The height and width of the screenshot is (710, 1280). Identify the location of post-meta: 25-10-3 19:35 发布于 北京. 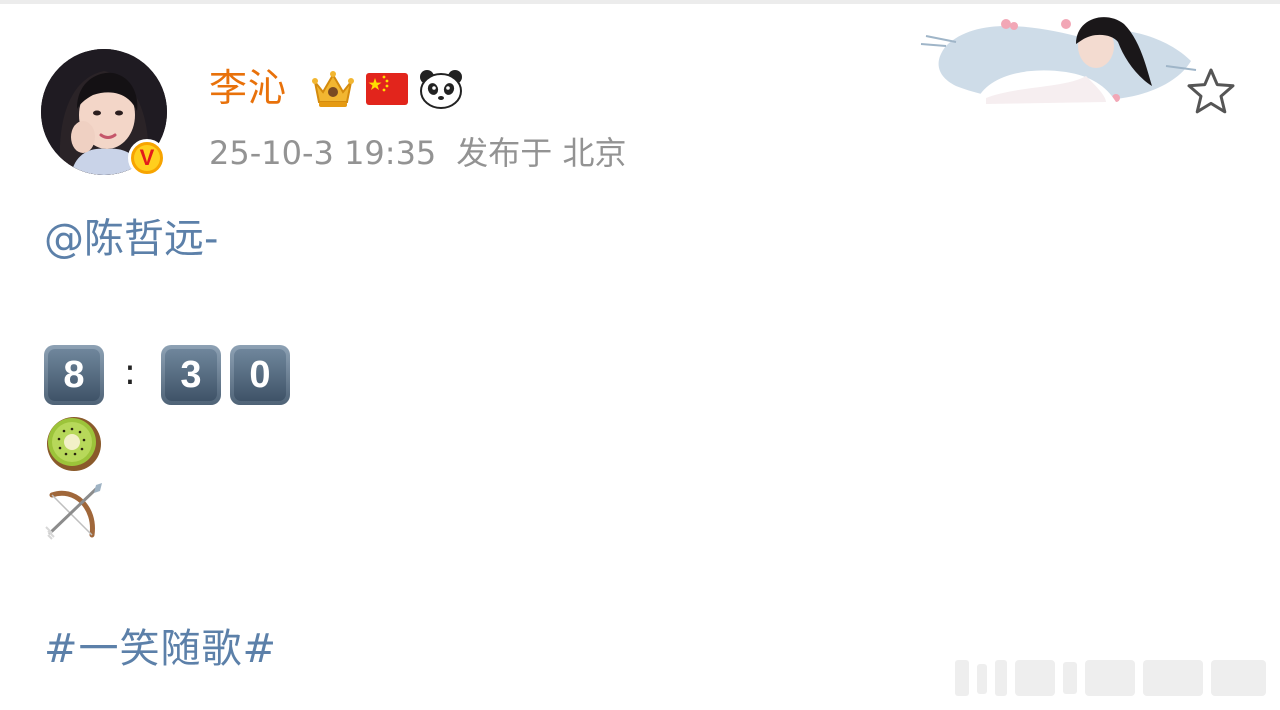
(417, 153).